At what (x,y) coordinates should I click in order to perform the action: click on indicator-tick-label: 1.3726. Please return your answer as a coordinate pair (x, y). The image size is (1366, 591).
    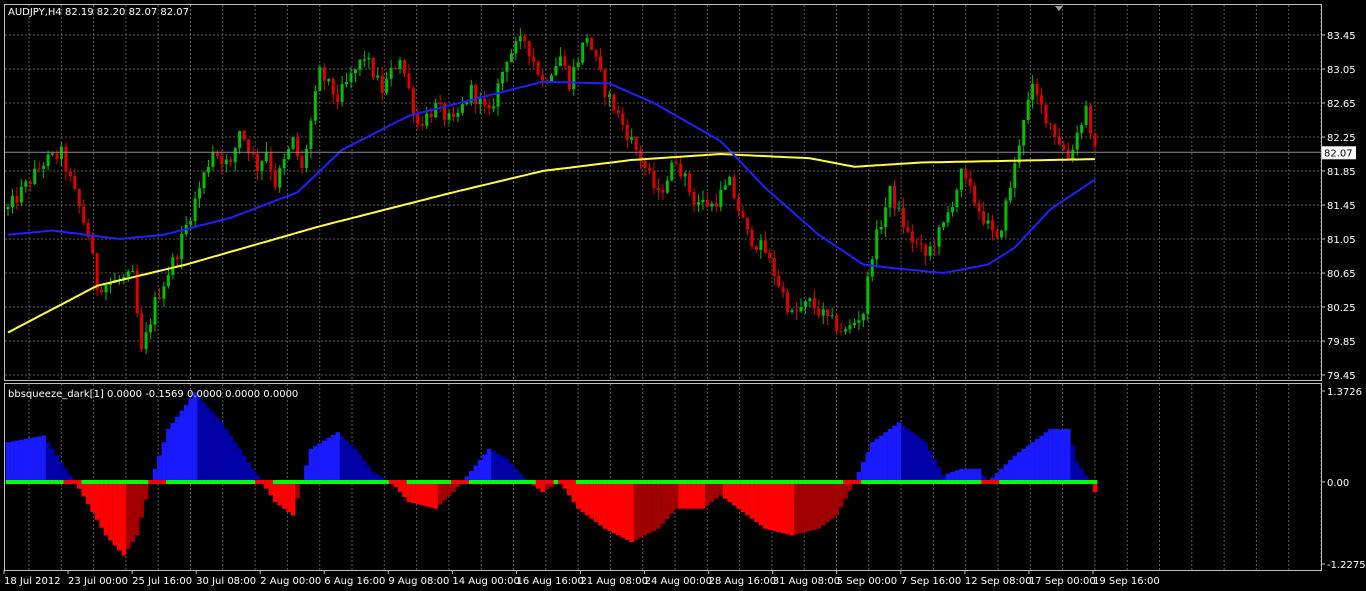
    Looking at the image, I should click on (1344, 392).